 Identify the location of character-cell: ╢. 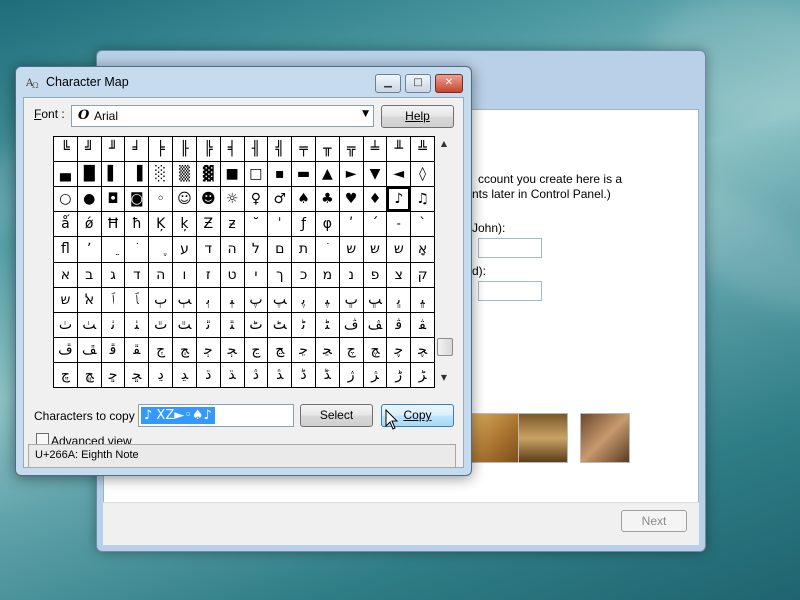
(256, 149).